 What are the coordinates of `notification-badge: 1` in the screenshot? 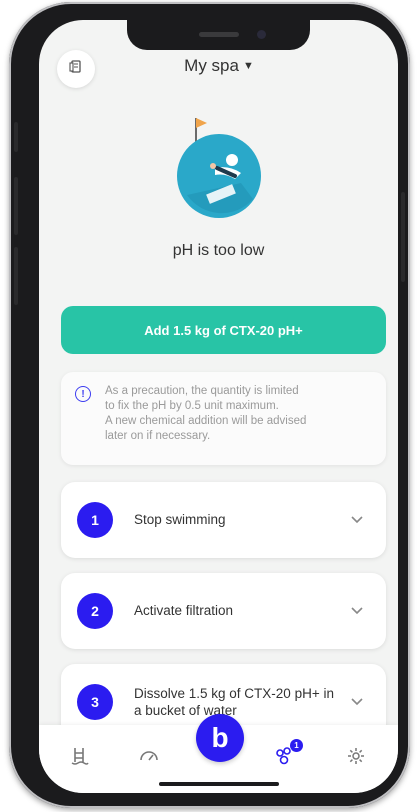 It's located at (296, 745).